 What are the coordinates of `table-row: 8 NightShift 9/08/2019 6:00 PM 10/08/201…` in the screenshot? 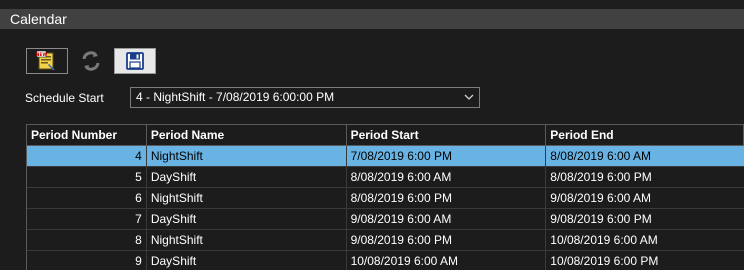 It's located at (385, 240).